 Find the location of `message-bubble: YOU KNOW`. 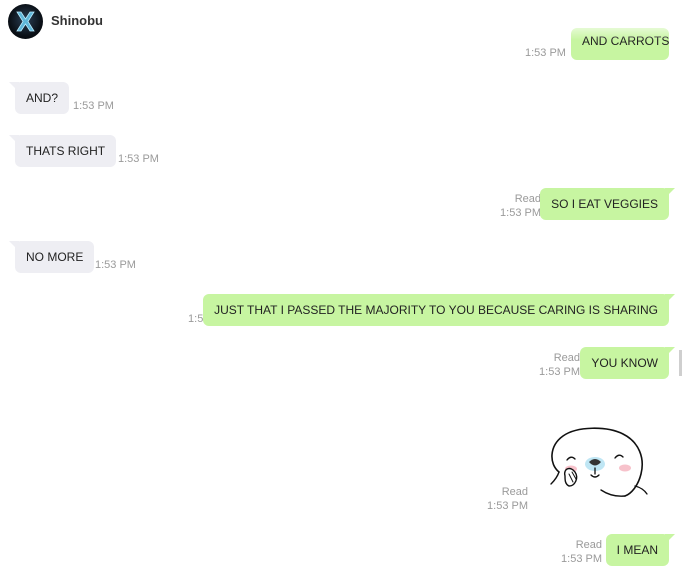

message-bubble: YOU KNOW is located at coordinates (624, 363).